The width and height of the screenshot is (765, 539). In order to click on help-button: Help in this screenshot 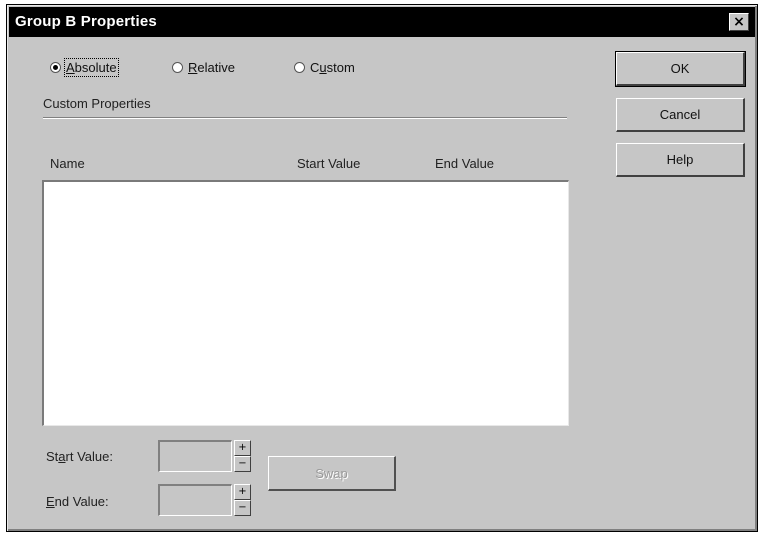, I will do `click(680, 160)`.